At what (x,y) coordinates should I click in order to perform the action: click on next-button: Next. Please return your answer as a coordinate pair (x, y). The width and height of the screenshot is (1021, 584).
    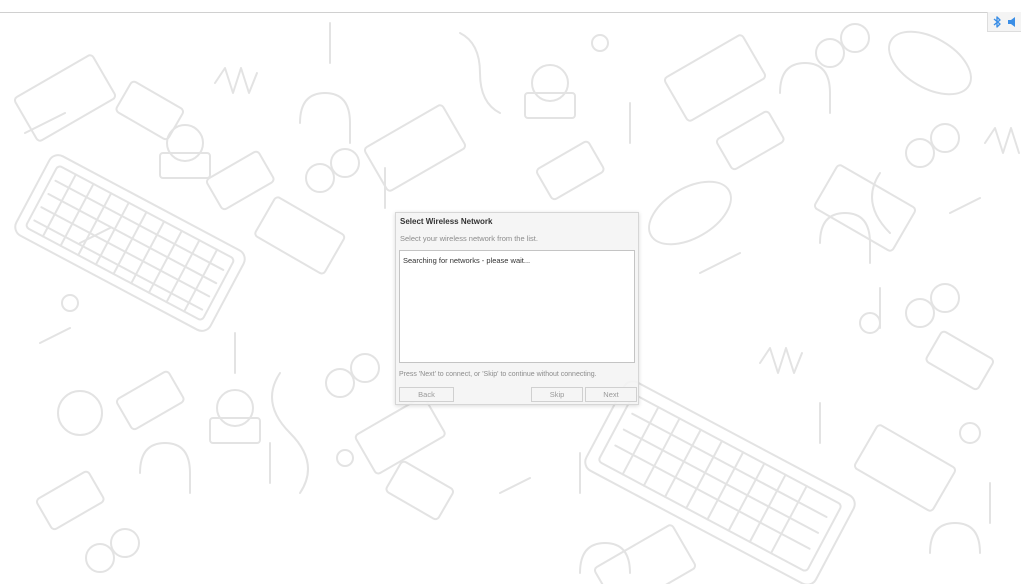
    Looking at the image, I should click on (611, 394).